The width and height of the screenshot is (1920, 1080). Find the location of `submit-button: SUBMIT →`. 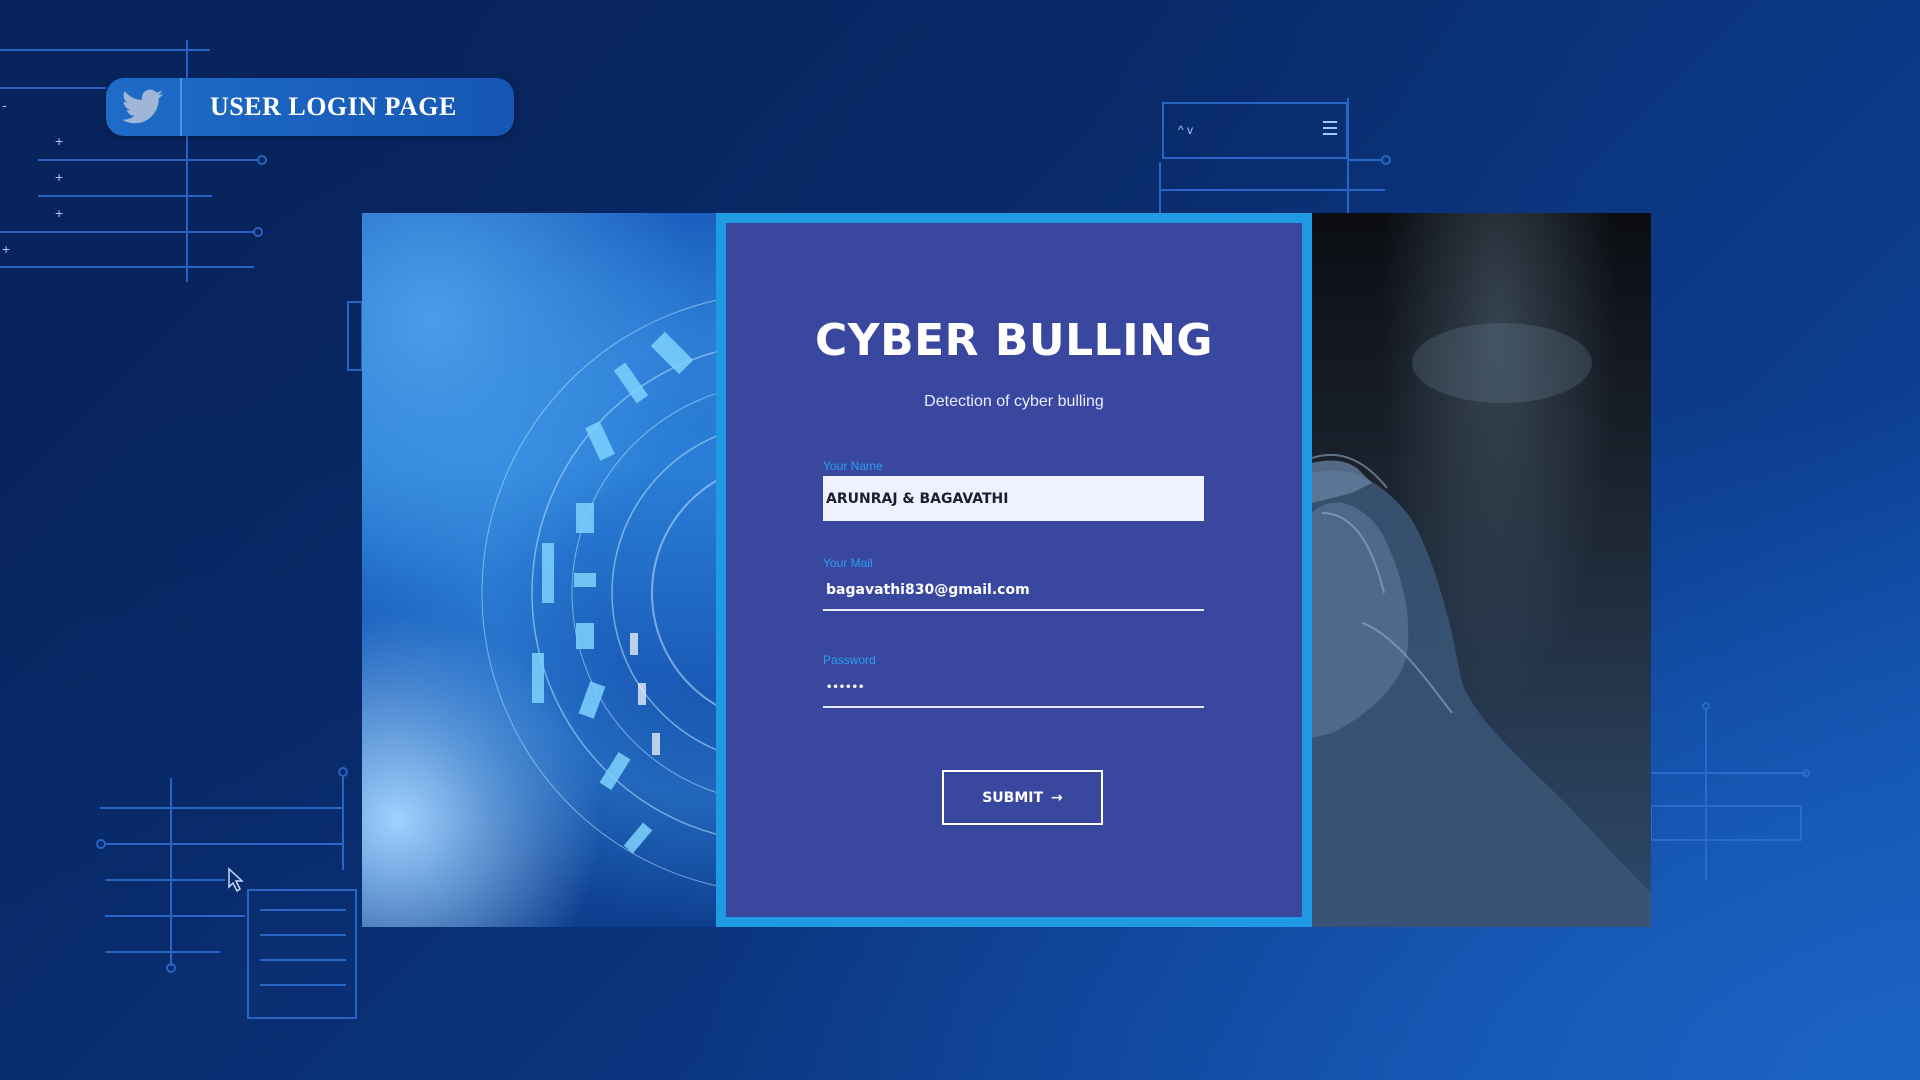

submit-button: SUBMIT → is located at coordinates (1022, 797).